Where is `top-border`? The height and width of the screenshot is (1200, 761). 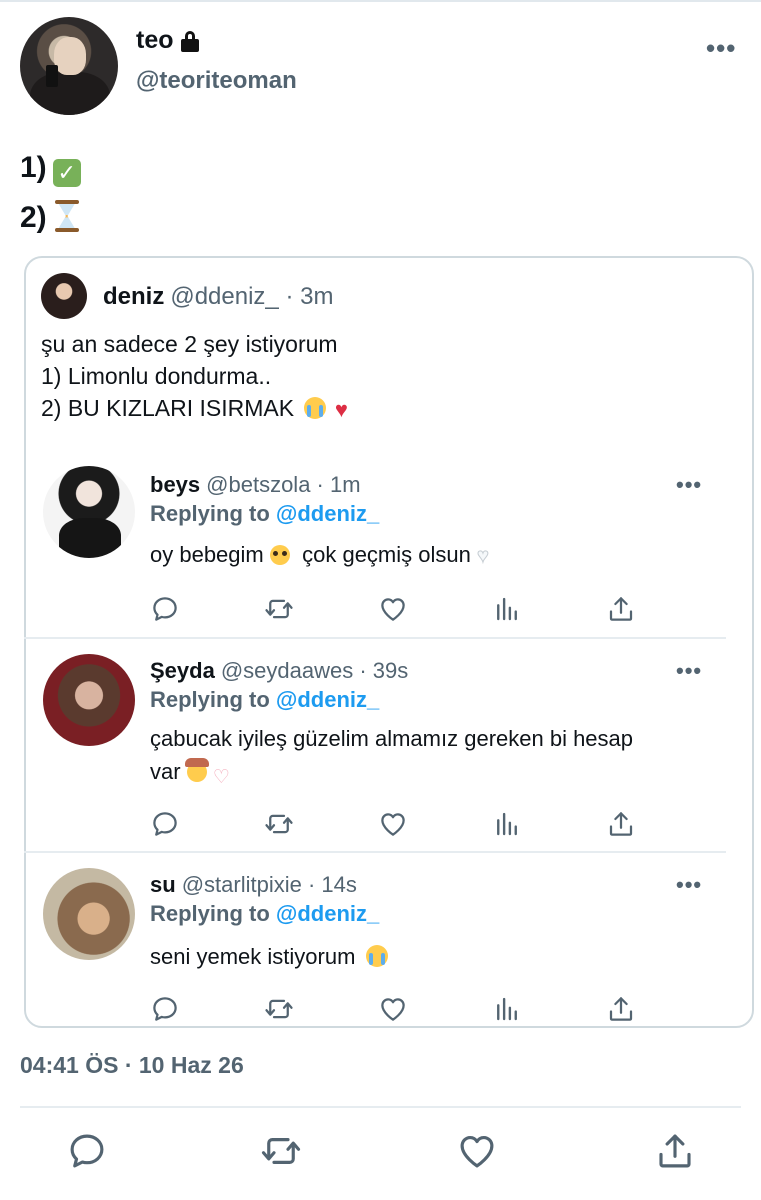 top-border is located at coordinates (380, 1).